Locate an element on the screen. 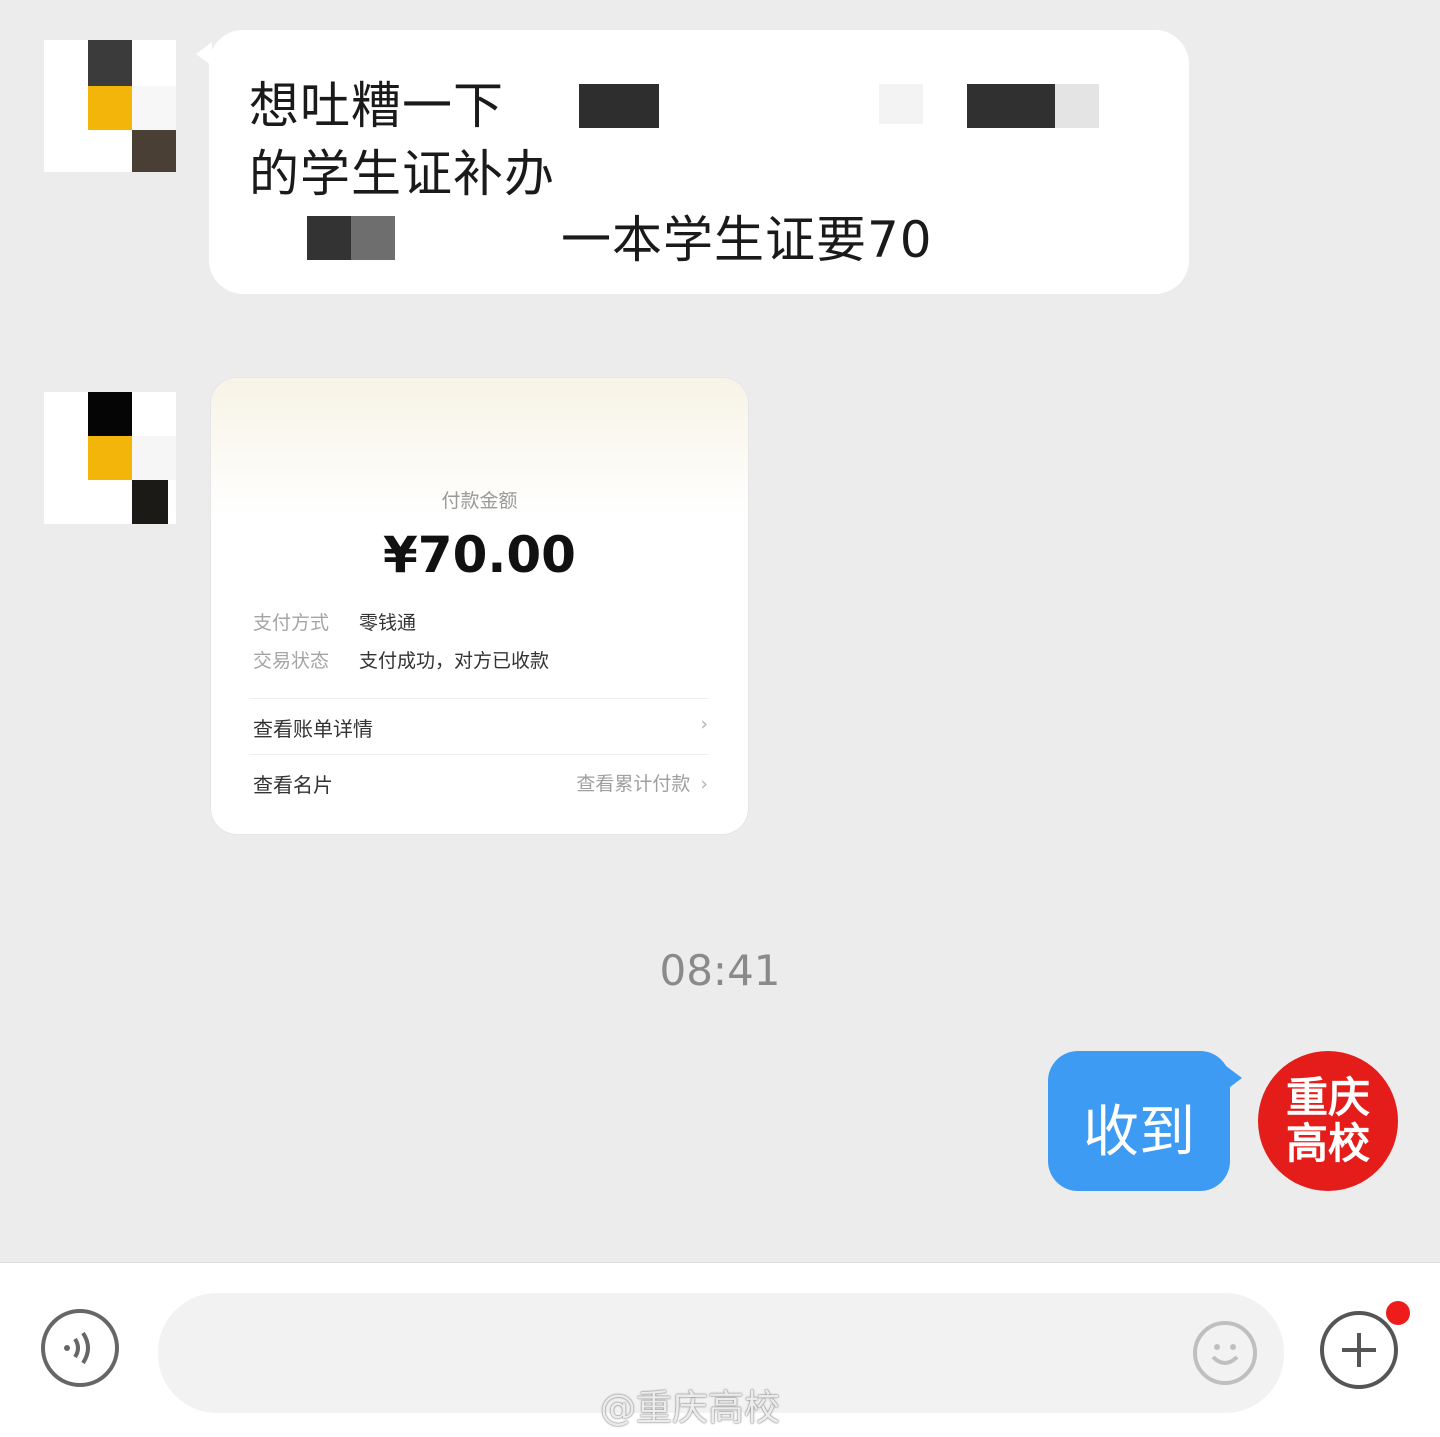 This screenshot has height=1437, width=1440. message-line-3: 一本学生证要70 is located at coordinates (747, 240).